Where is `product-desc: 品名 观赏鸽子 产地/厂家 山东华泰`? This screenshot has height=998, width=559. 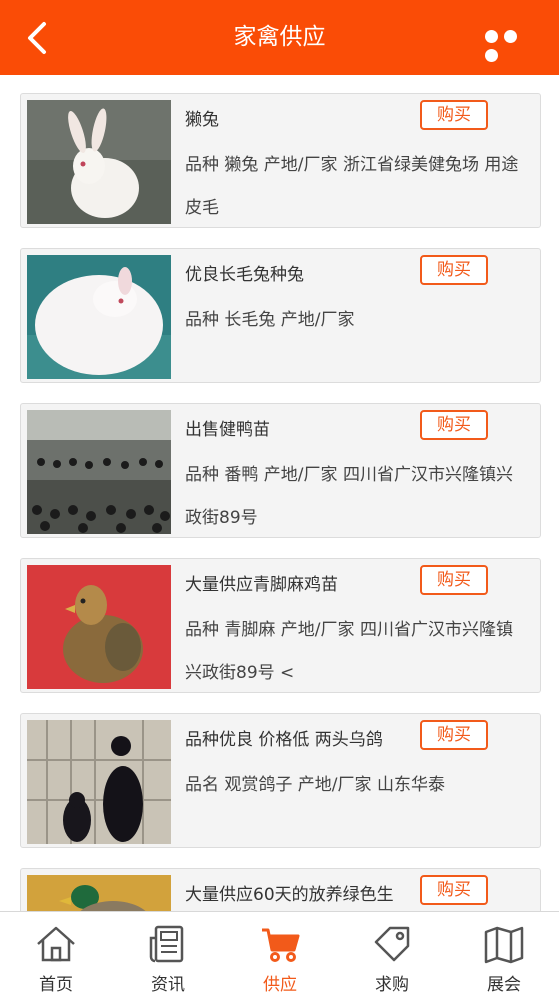
product-desc: 品名 观赏鸽子 产地/厂家 山东华泰 is located at coordinates (315, 785).